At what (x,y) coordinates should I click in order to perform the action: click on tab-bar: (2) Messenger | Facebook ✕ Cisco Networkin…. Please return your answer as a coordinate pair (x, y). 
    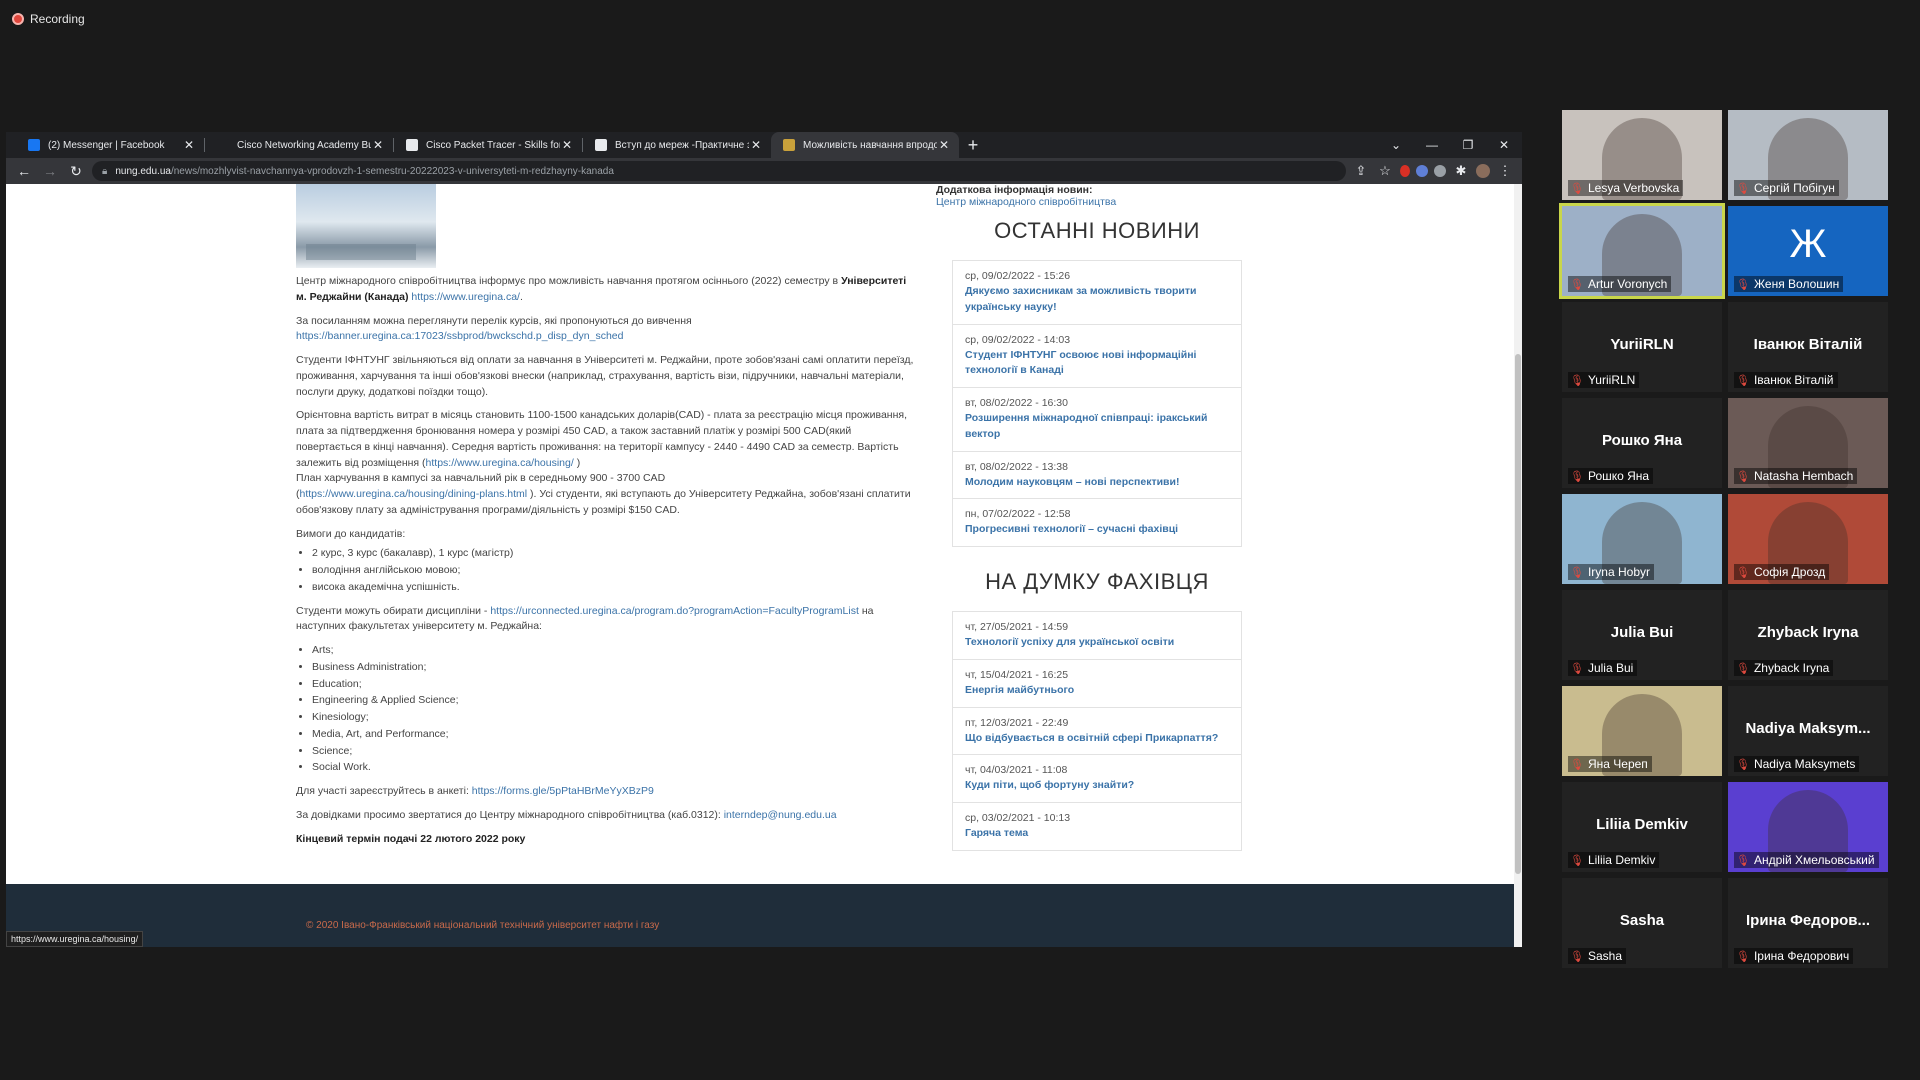
    Looking at the image, I should click on (764, 145).